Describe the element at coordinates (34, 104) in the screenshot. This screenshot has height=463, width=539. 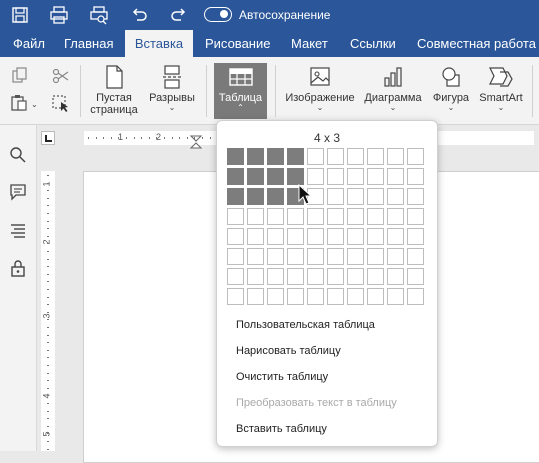
I see `paste-chevron-icon: ⌄` at that location.